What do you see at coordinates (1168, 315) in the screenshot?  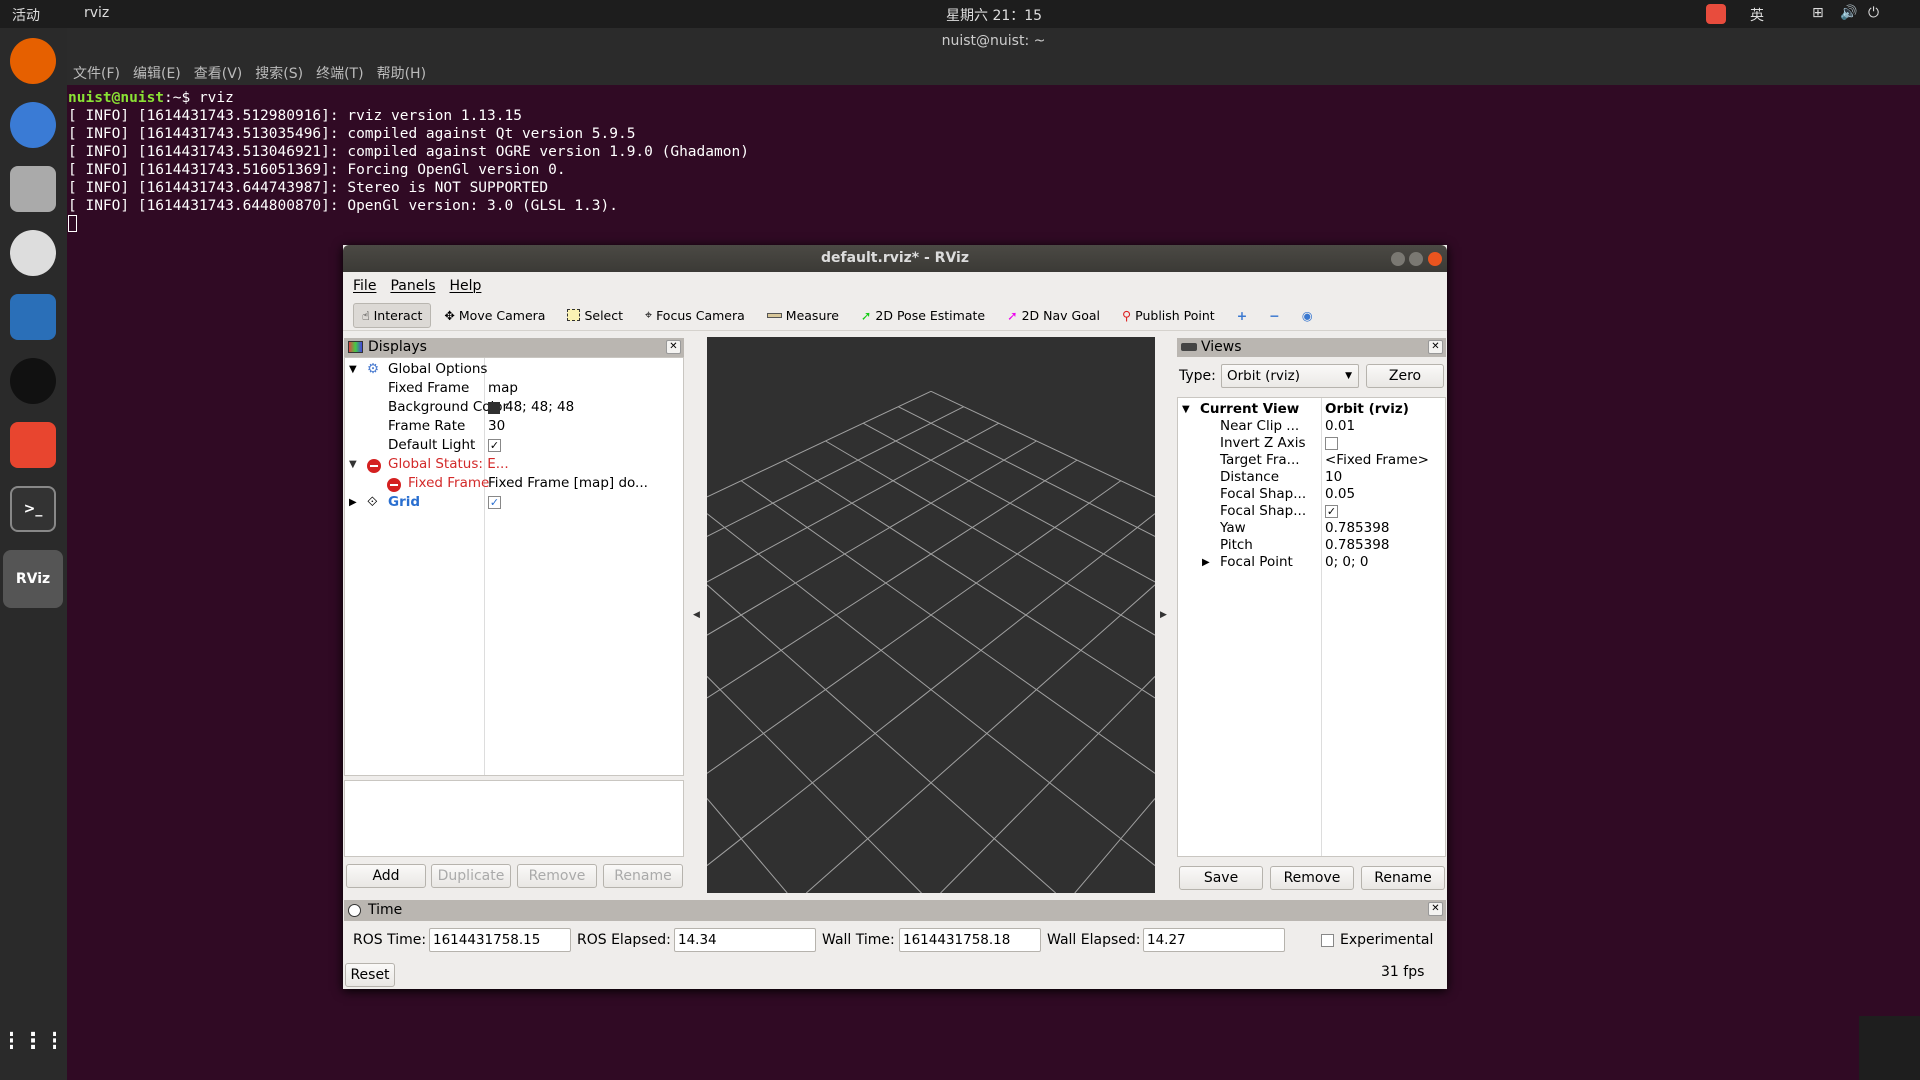 I see `tool-publish-point: ⚲ Publish Point` at bounding box center [1168, 315].